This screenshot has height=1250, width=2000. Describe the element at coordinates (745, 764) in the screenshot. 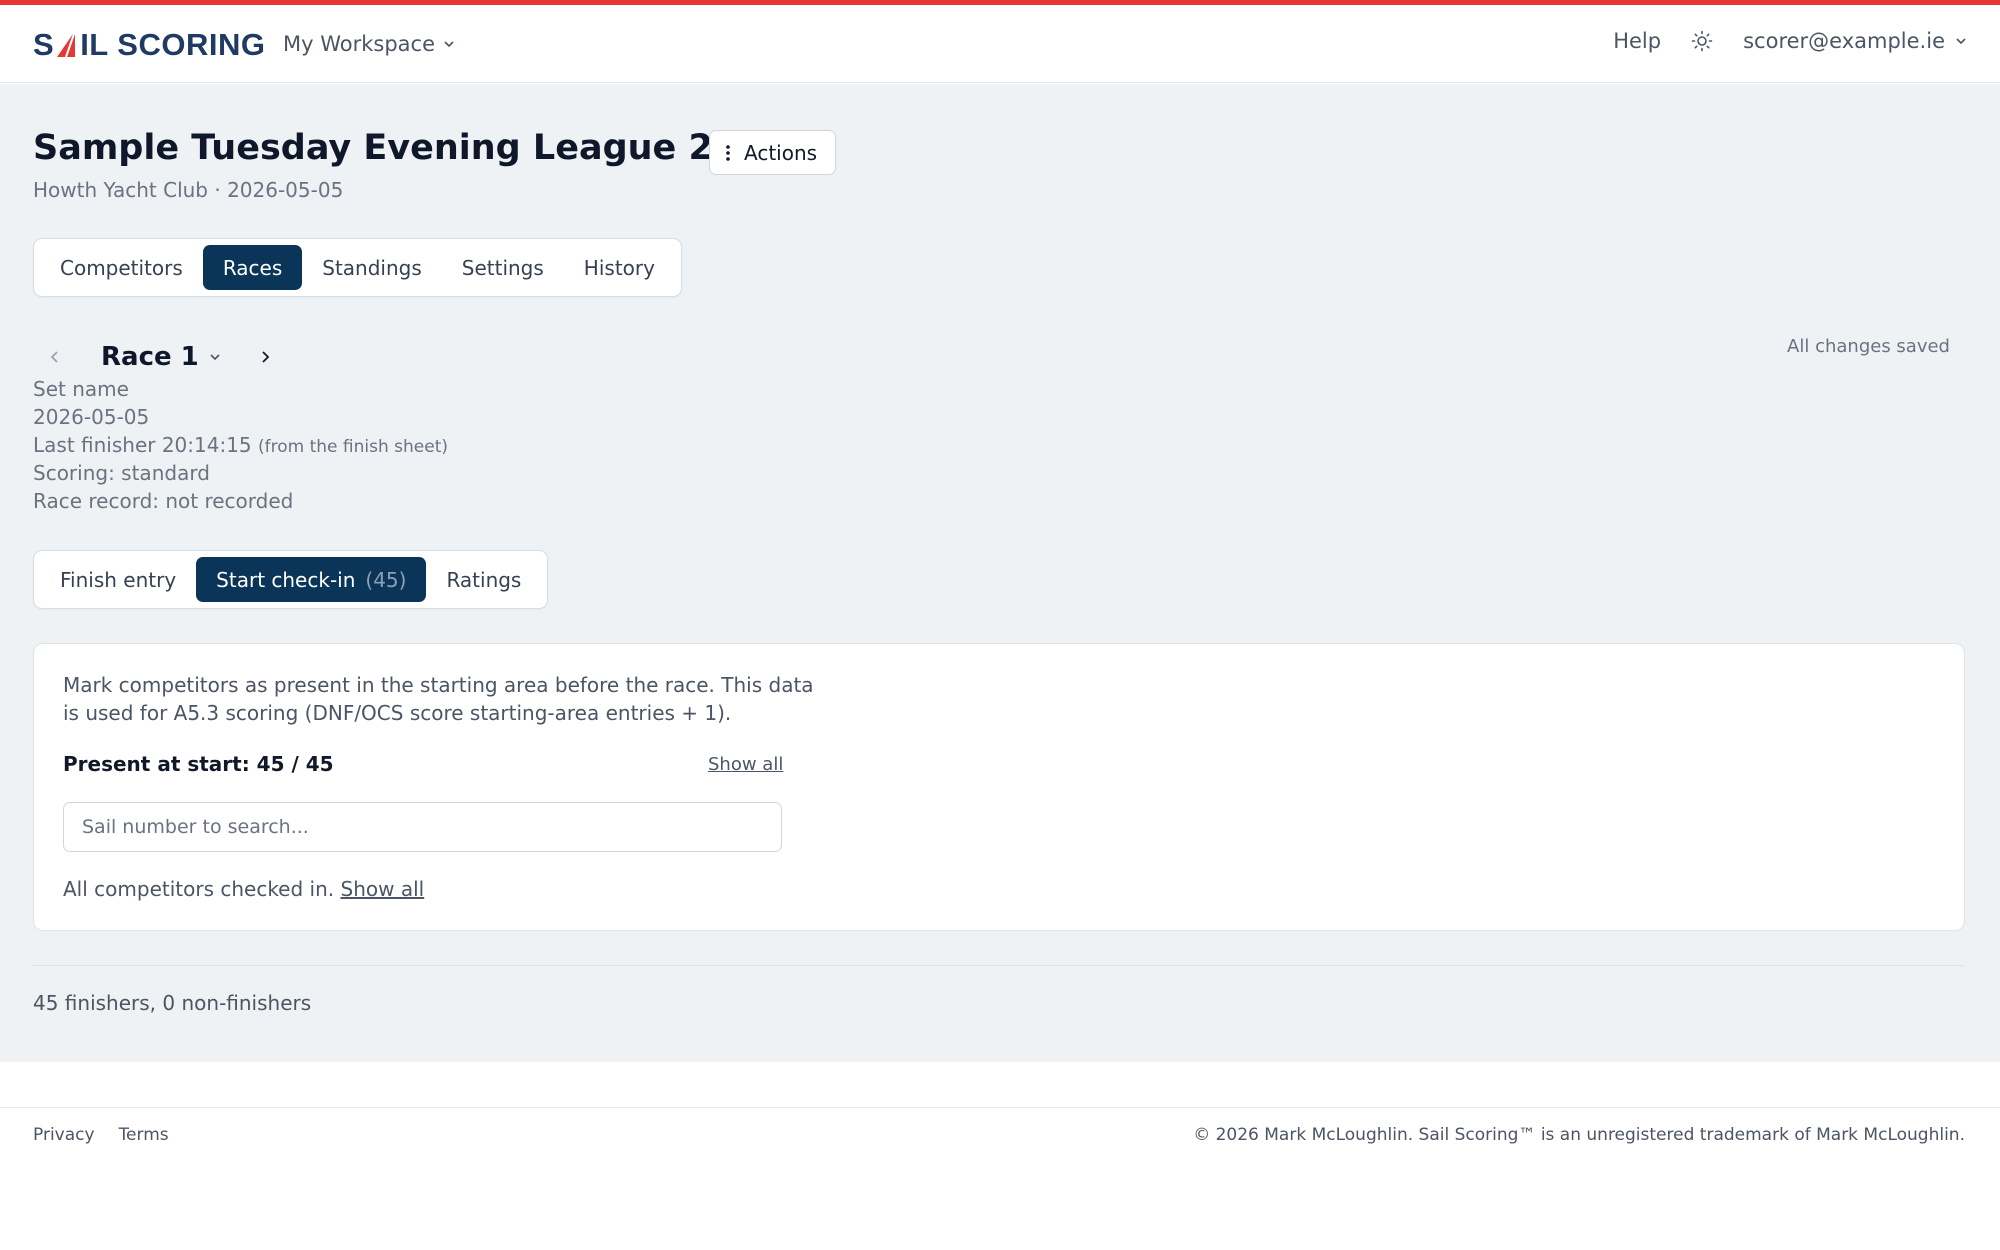

I see `show-all-link: Show all` at that location.